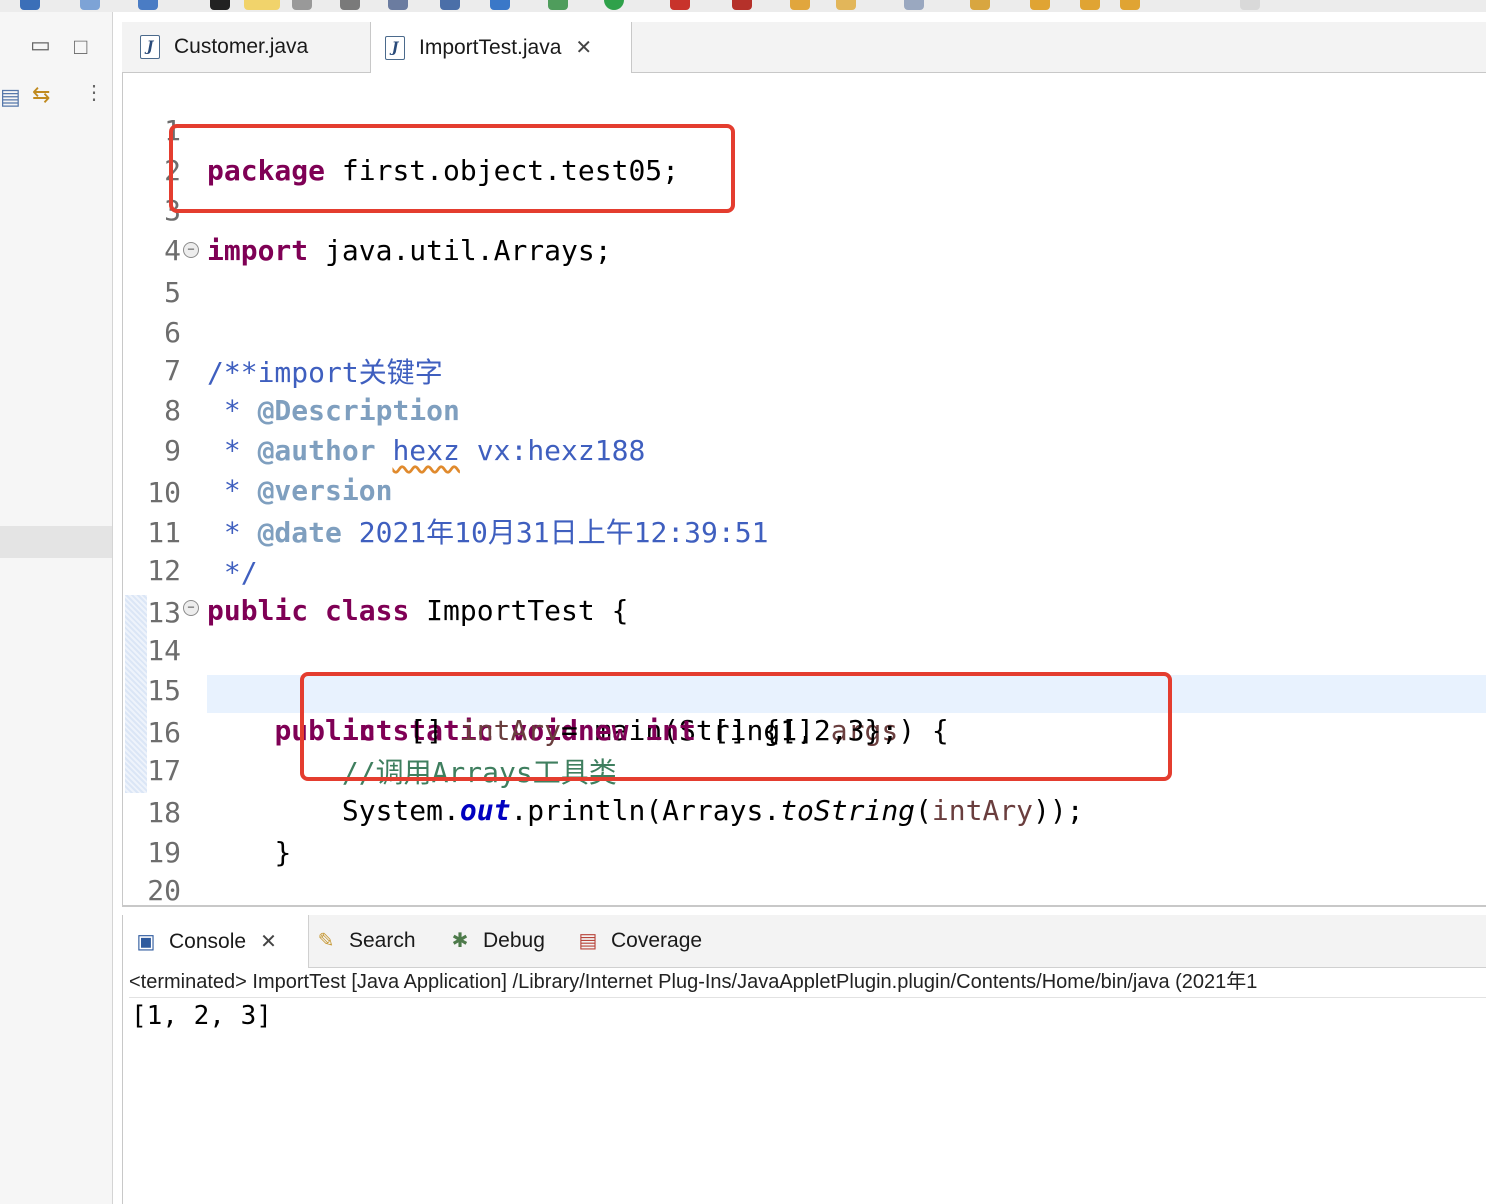 The image size is (1486, 1204). Describe the element at coordinates (804, 889) in the screenshot. I see `code-line: 21` at that location.